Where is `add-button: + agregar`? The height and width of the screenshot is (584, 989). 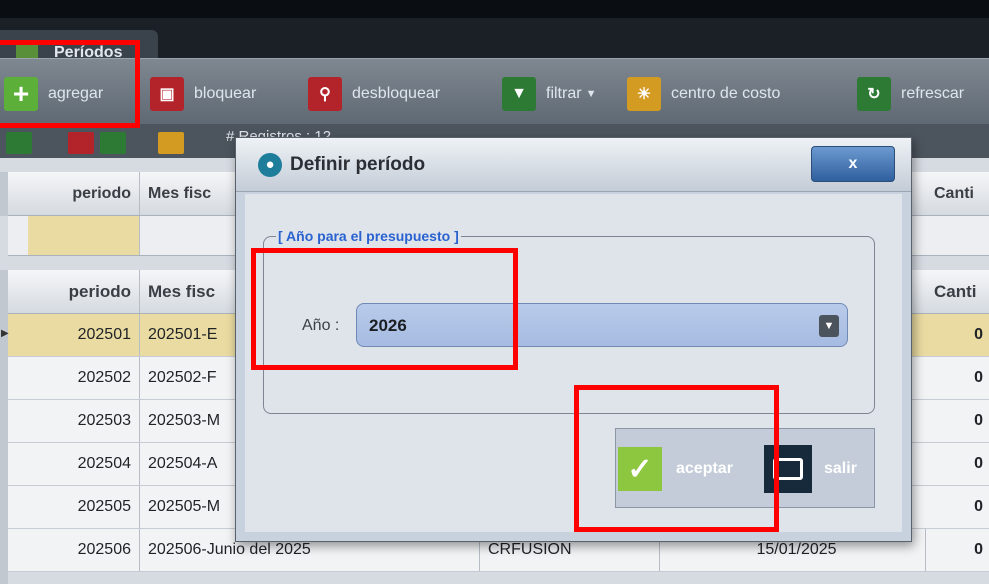 add-button: + agregar is located at coordinates (54, 94).